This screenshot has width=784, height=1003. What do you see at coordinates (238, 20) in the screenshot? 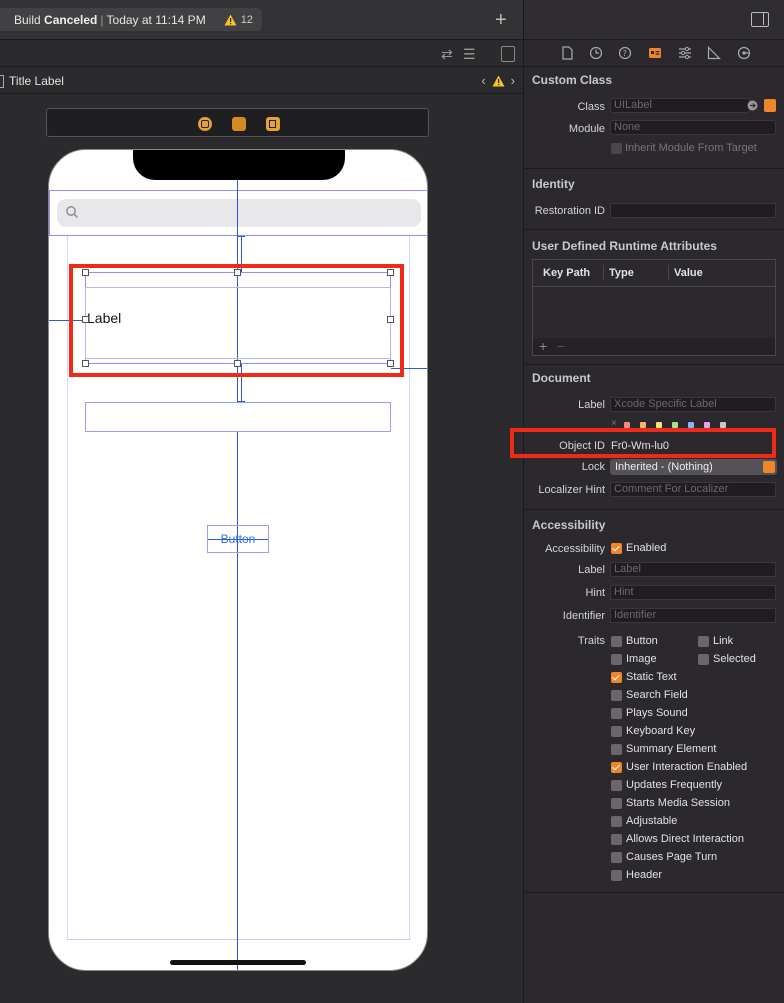
I see `warning-indicator: 12` at bounding box center [238, 20].